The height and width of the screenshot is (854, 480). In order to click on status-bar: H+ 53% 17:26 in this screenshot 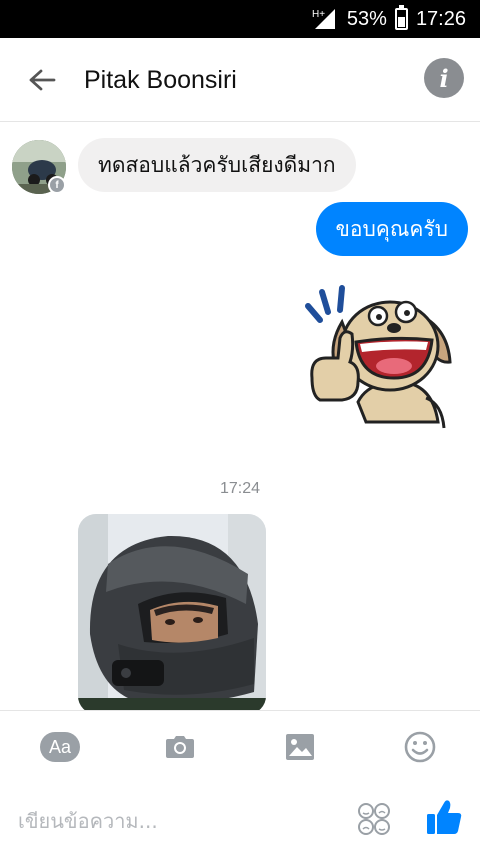, I will do `click(240, 19)`.